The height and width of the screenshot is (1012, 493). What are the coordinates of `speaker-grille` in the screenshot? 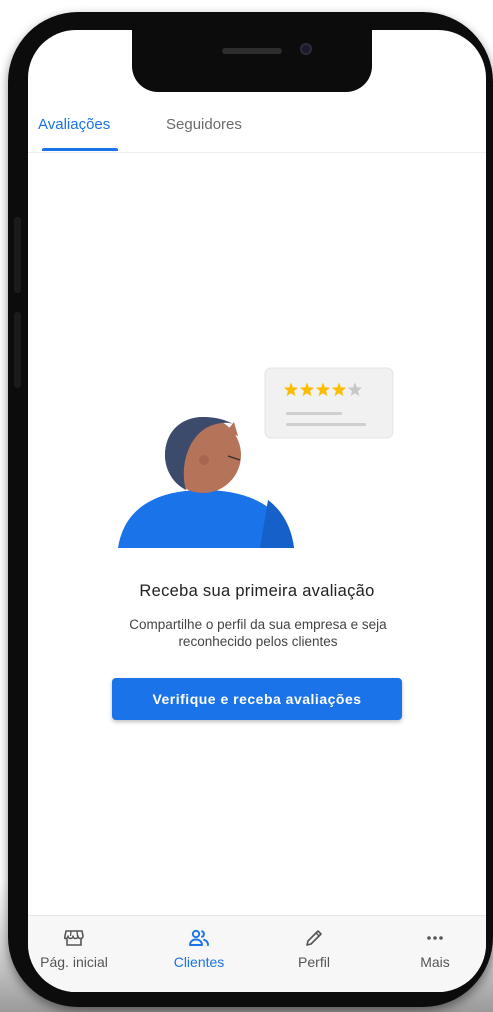 It's located at (252, 51).